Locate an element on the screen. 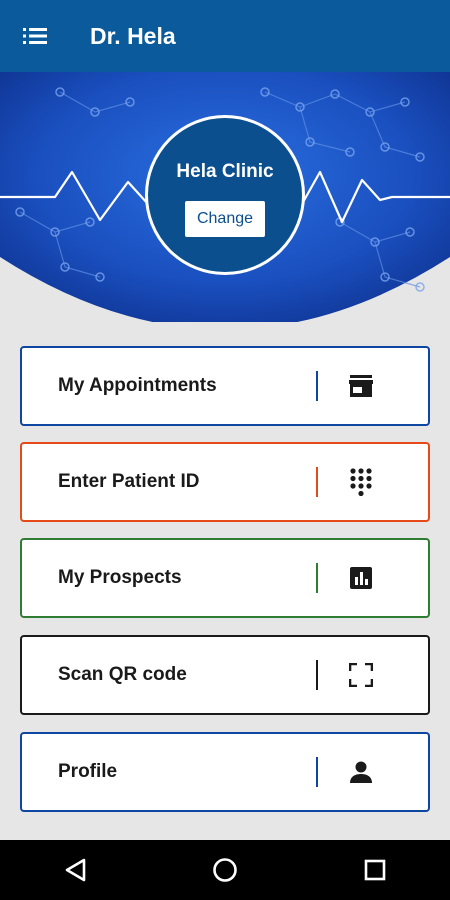  menu-card-label: Enter Patient ID is located at coordinates (129, 481).